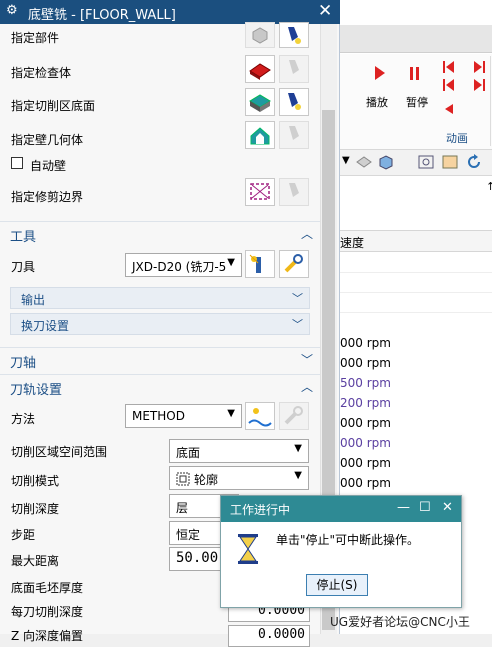 The height and width of the screenshot is (647, 492). I want to click on output-subsection: 输出 ﹀, so click(160, 298).